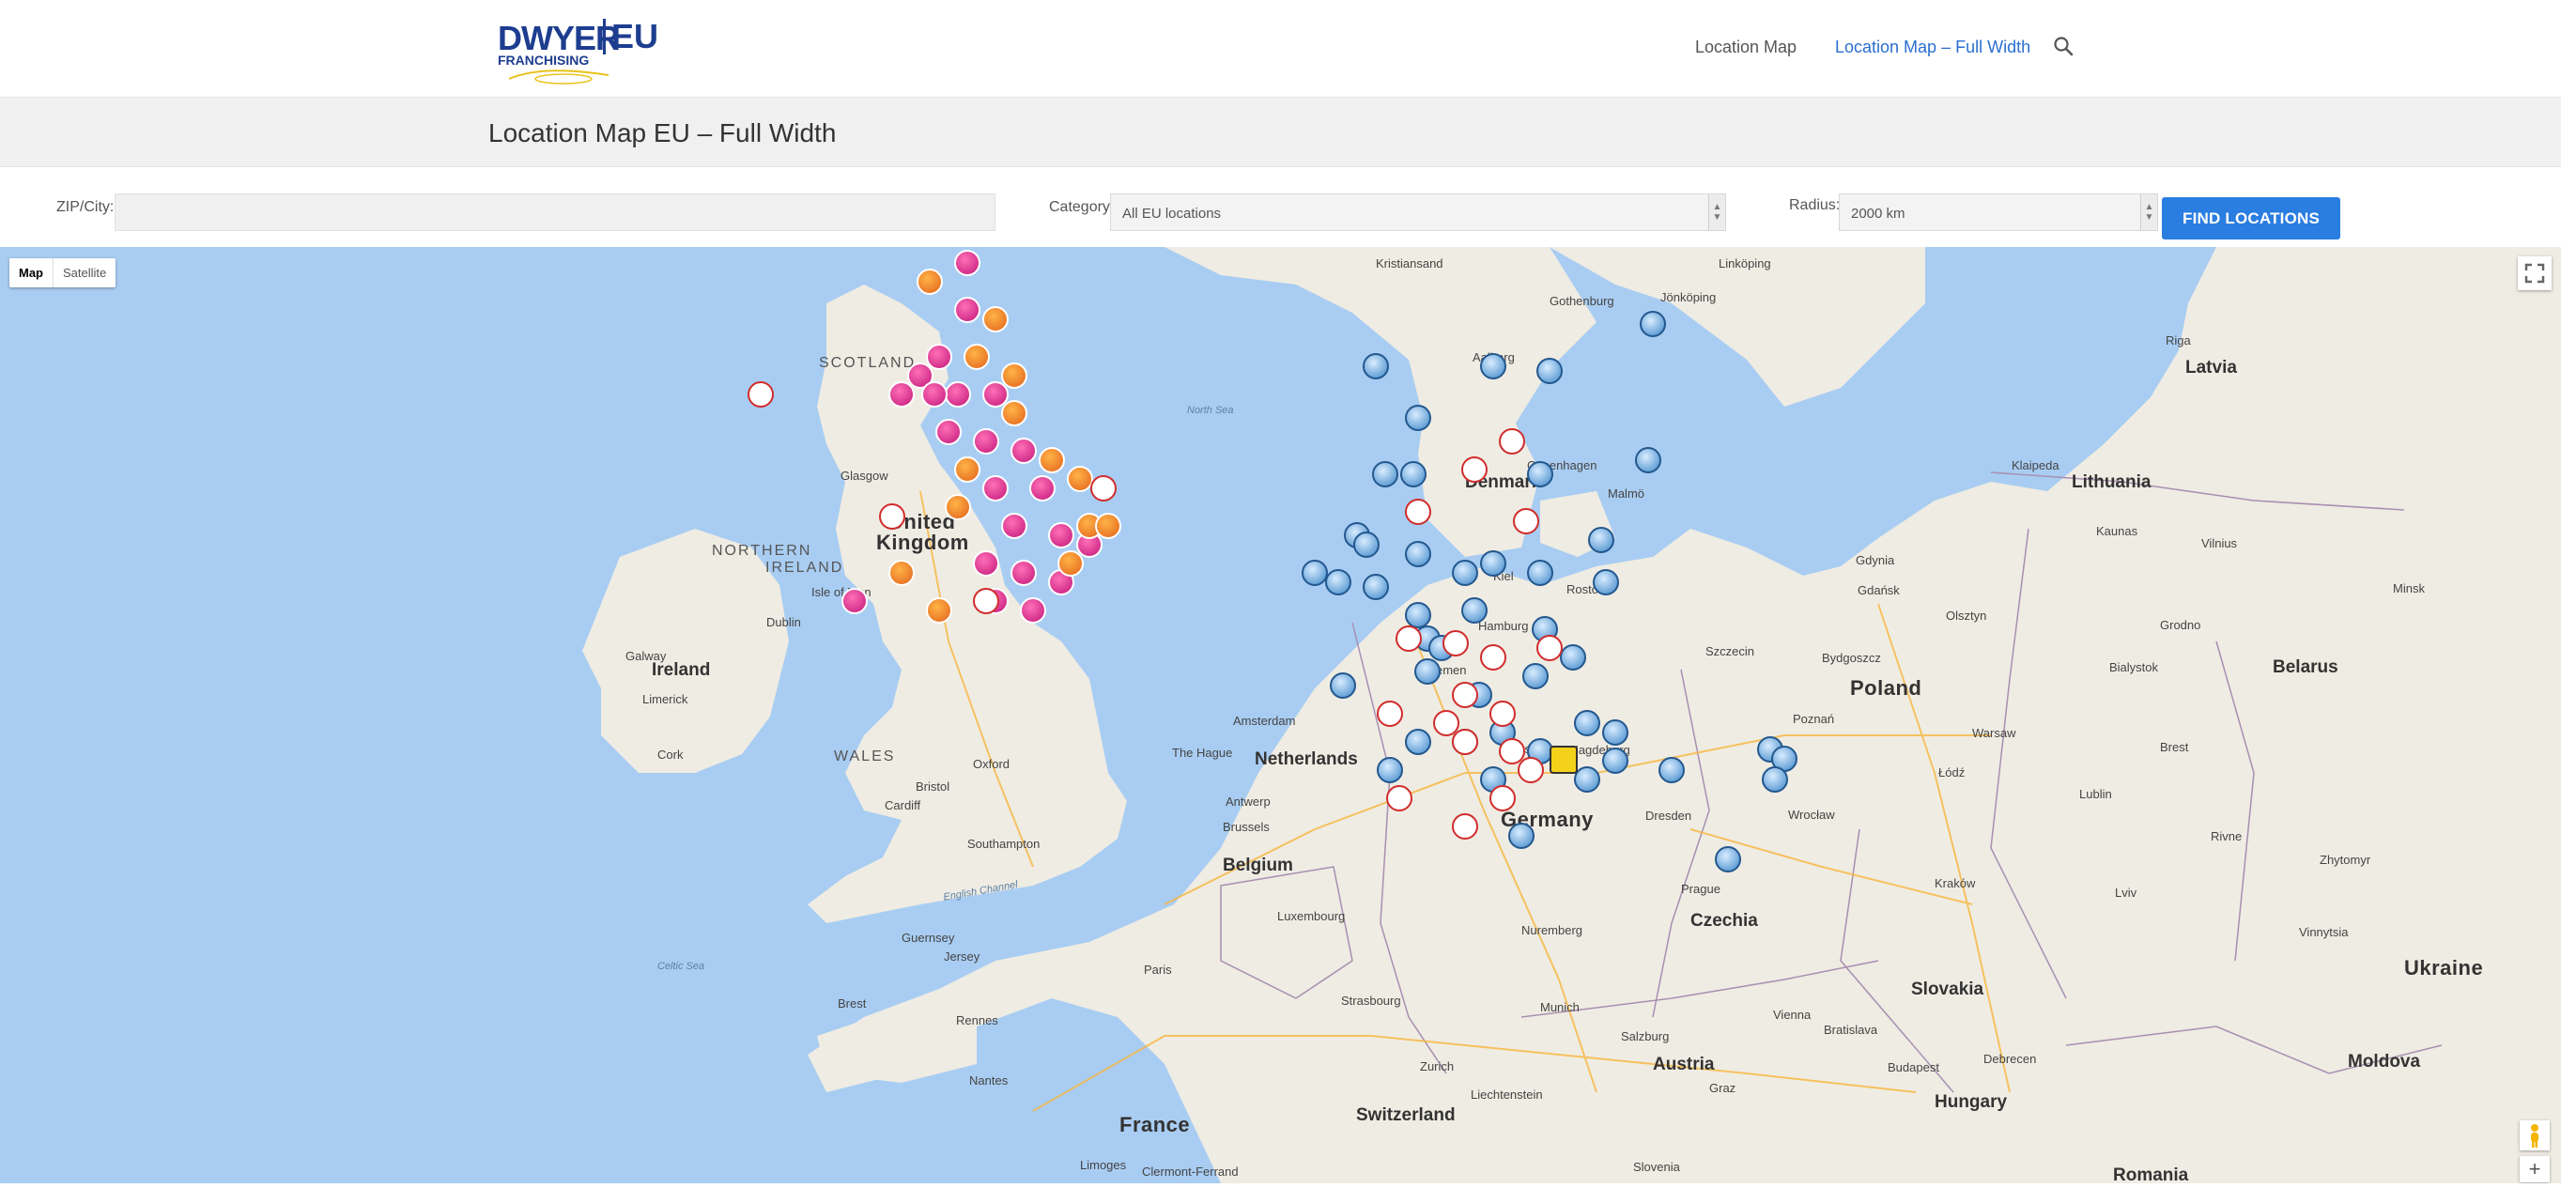  Describe the element at coordinates (2535, 273) in the screenshot. I see `fullscreen-button` at that location.